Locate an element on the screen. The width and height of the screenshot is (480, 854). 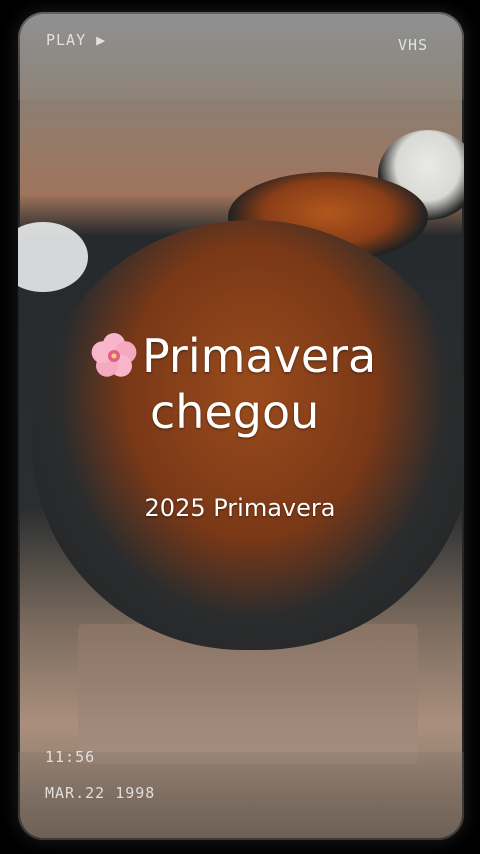
timestamp-date: MAR.22 1998 is located at coordinates (100, 793).